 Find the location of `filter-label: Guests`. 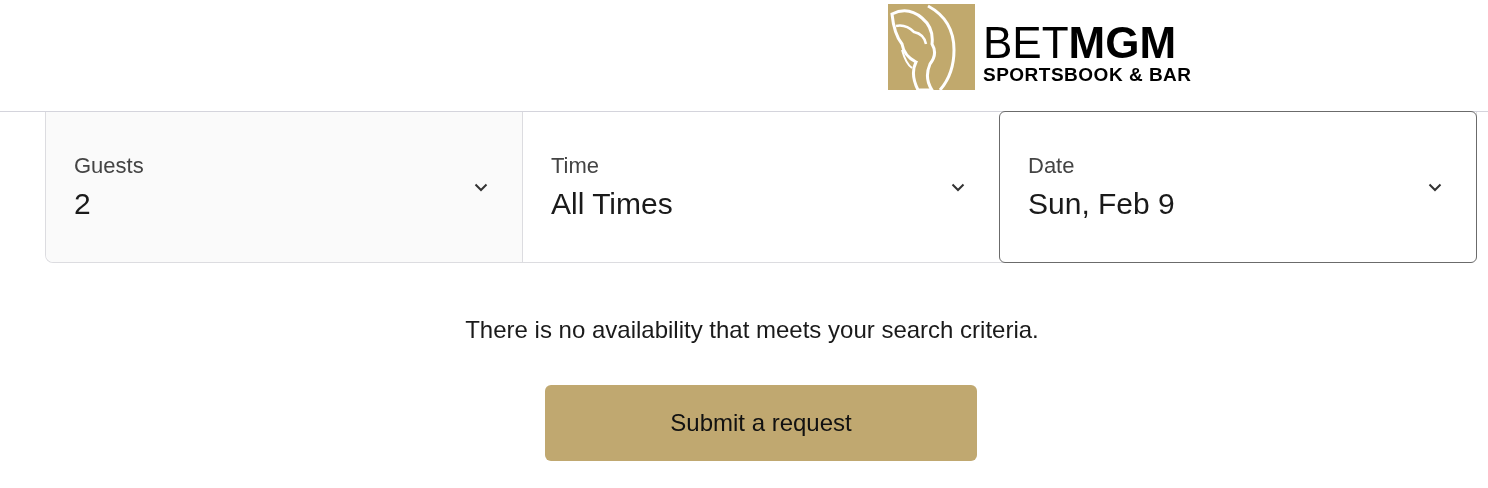

filter-label: Guests is located at coordinates (109, 165).